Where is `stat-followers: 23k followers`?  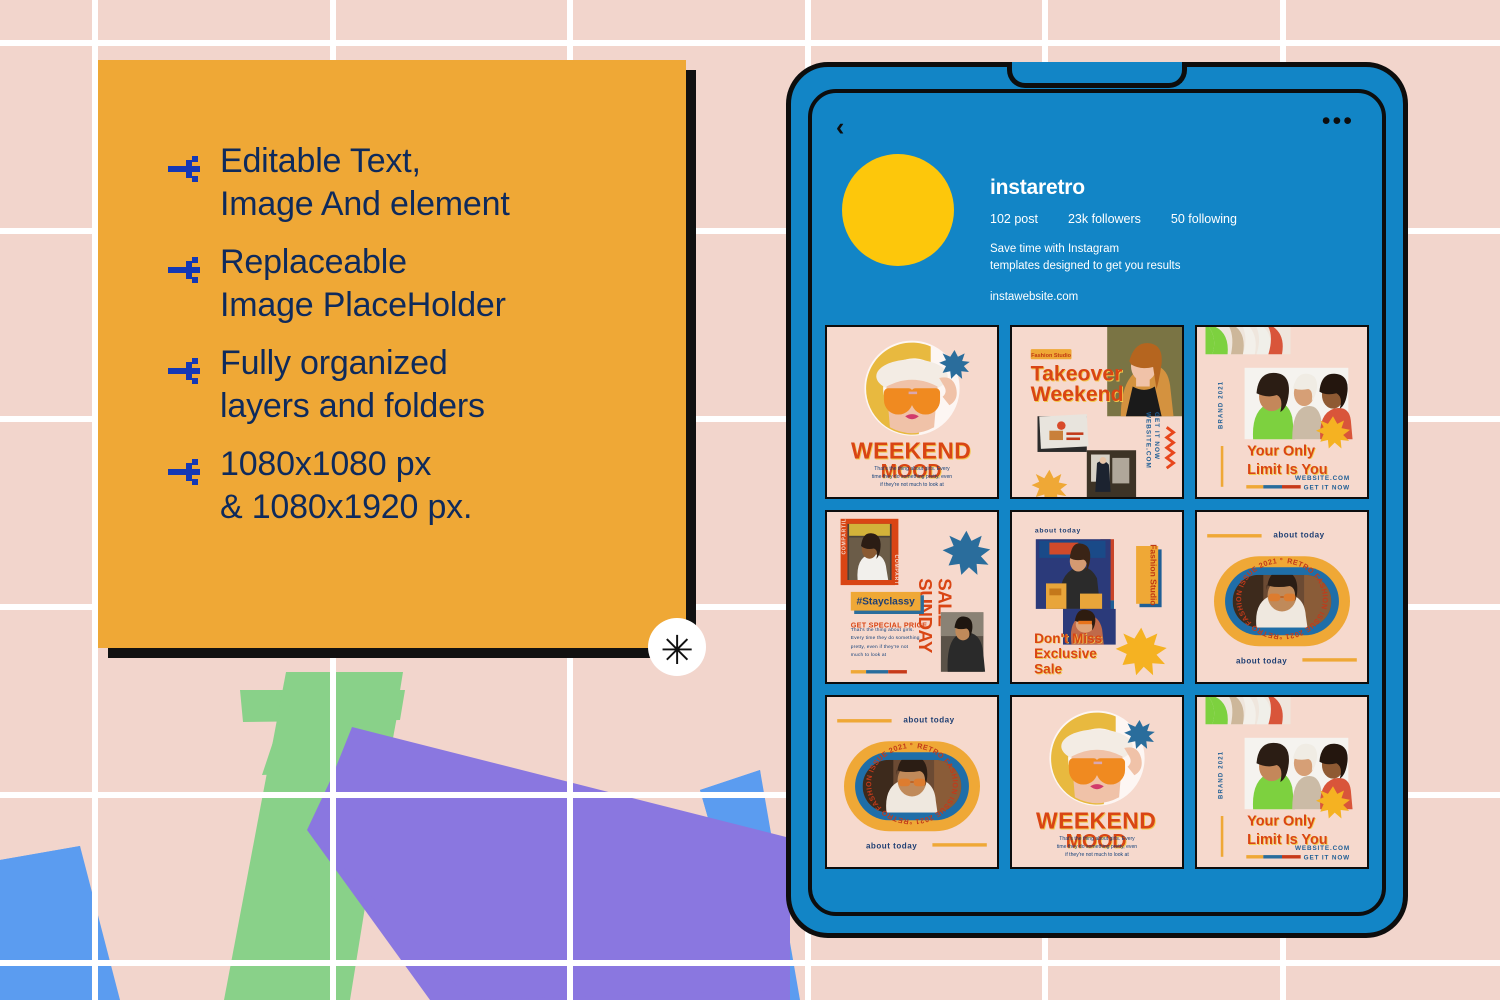 stat-followers: 23k followers is located at coordinates (1104, 219).